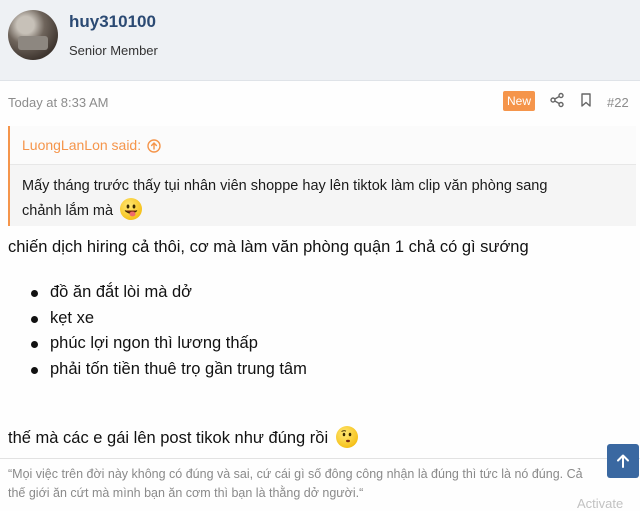 This screenshot has height=511, width=640. Describe the element at coordinates (154, 145) in the screenshot. I see `arrow-up-circle-icon` at that location.